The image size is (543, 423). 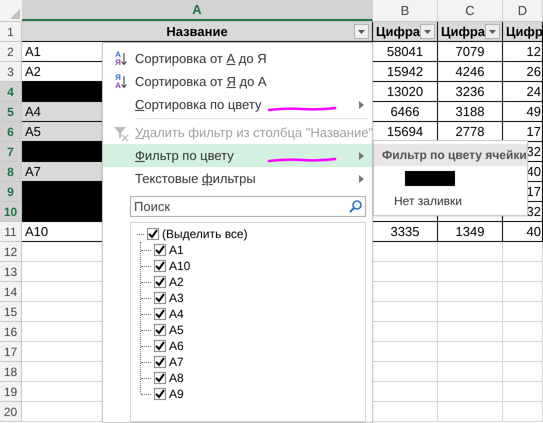 What do you see at coordinates (15, 14) in the screenshot?
I see `corner-triangle-icon` at bounding box center [15, 14].